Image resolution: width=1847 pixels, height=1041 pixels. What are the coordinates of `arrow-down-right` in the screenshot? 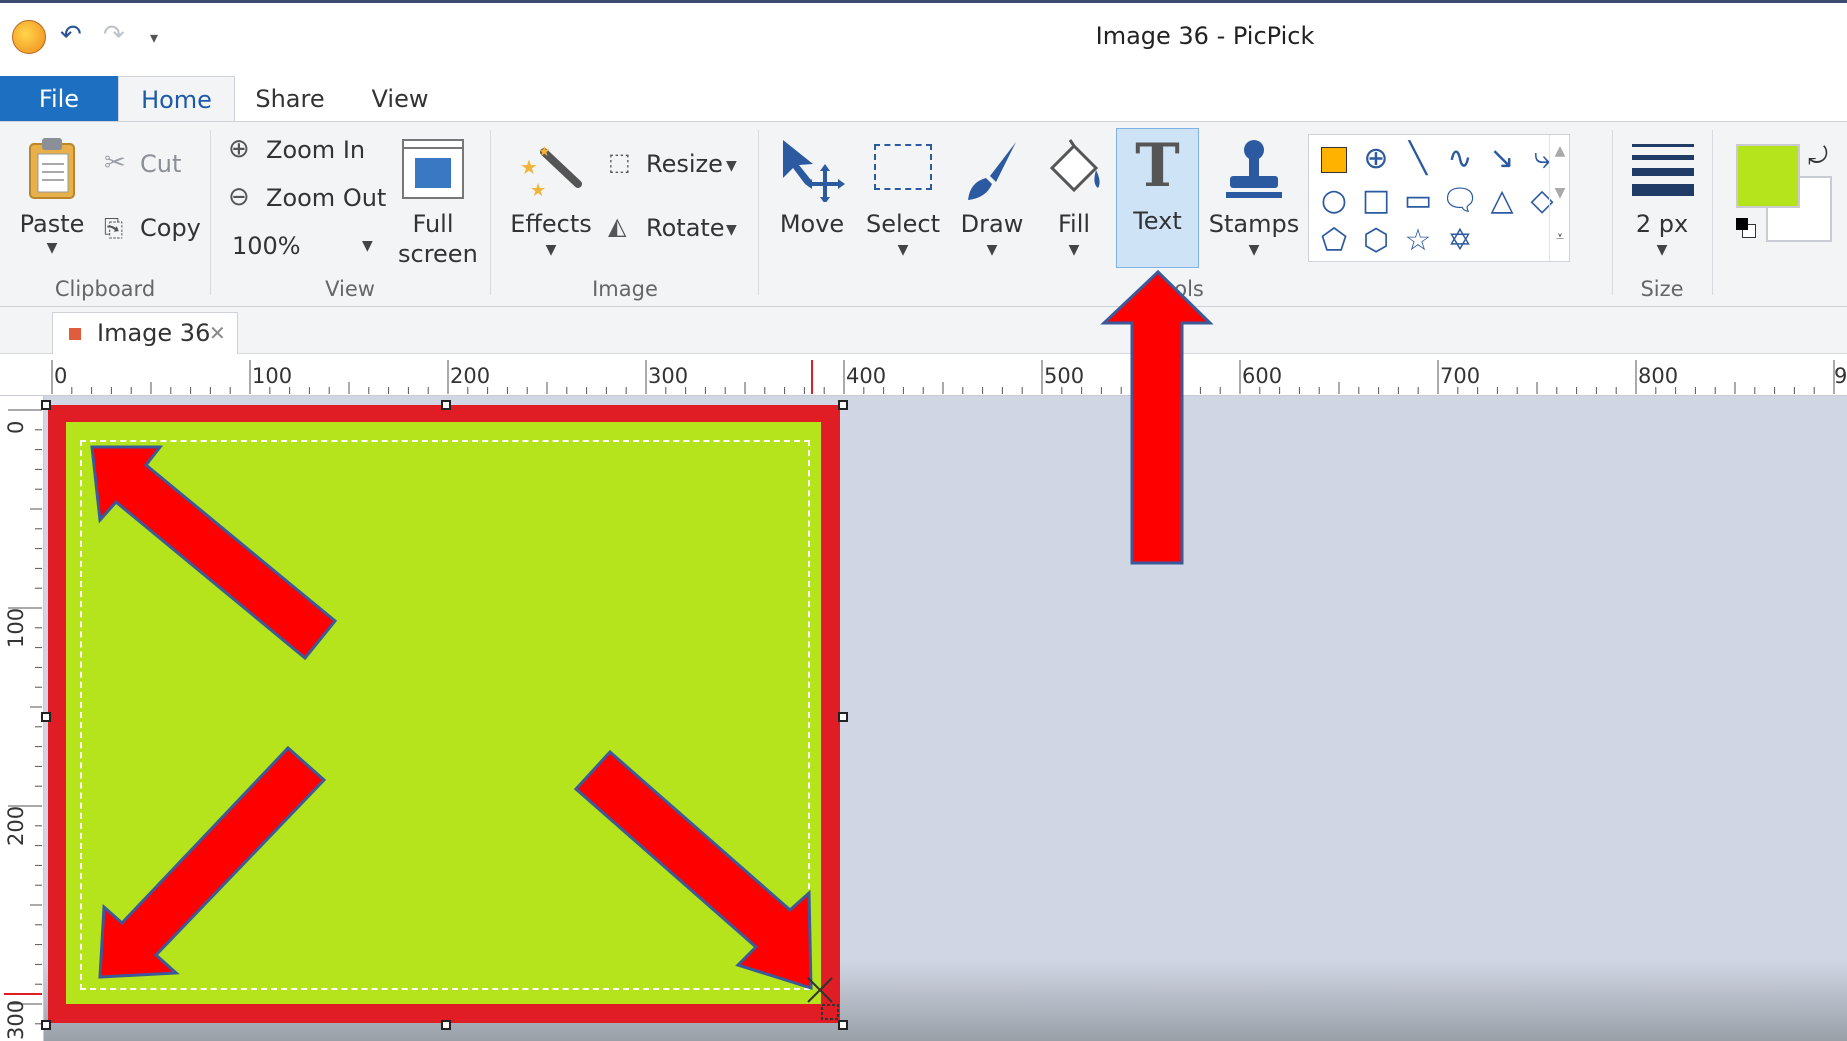 It's located at (693, 870).